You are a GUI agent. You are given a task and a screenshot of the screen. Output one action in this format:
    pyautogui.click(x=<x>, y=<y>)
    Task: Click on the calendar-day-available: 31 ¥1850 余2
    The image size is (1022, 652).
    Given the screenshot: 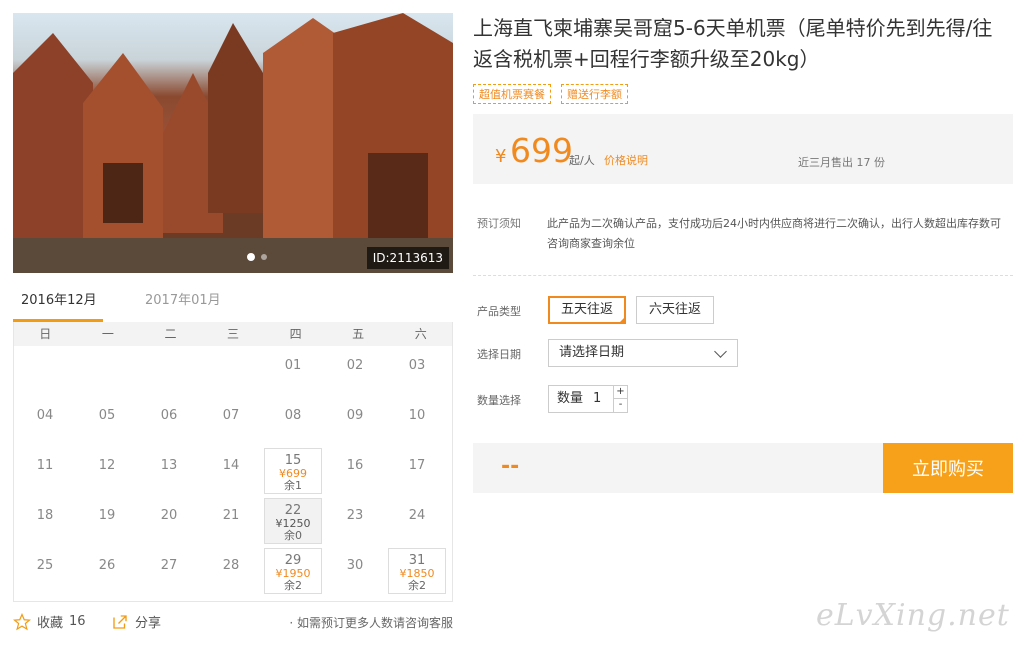 What is the action you would take?
    pyautogui.click(x=417, y=571)
    